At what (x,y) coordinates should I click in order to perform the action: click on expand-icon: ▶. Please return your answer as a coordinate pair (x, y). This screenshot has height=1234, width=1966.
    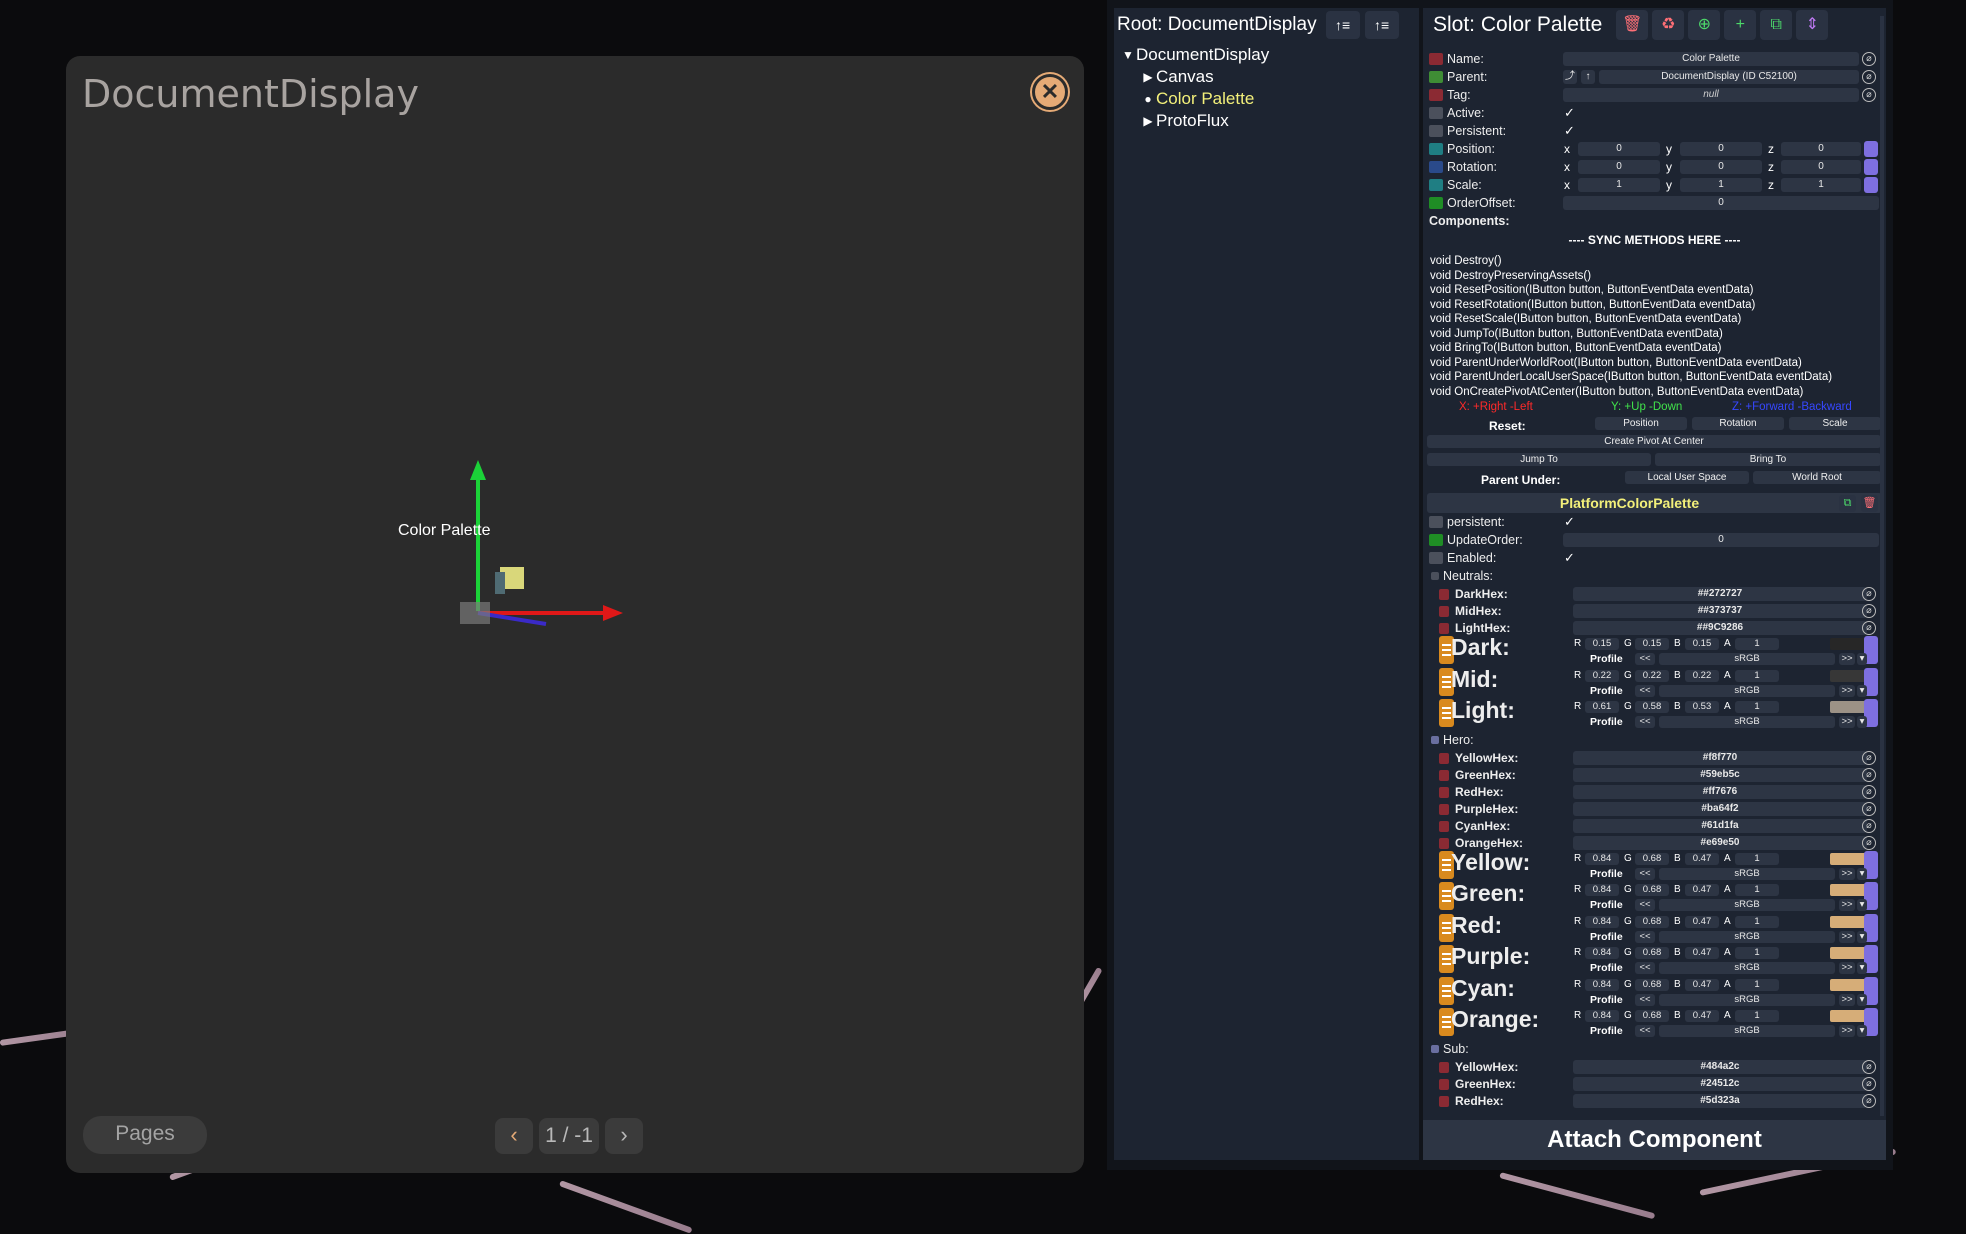
    Looking at the image, I should click on (1148, 121).